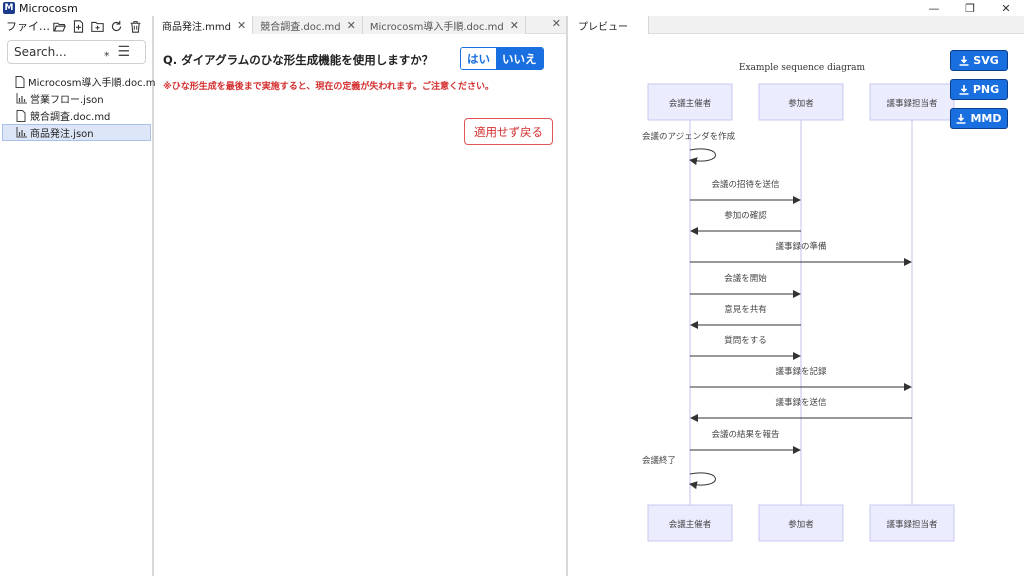 The height and width of the screenshot is (576, 1024). Describe the element at coordinates (107, 52) in the screenshot. I see `regex-toggle-icon: ⁎` at that location.